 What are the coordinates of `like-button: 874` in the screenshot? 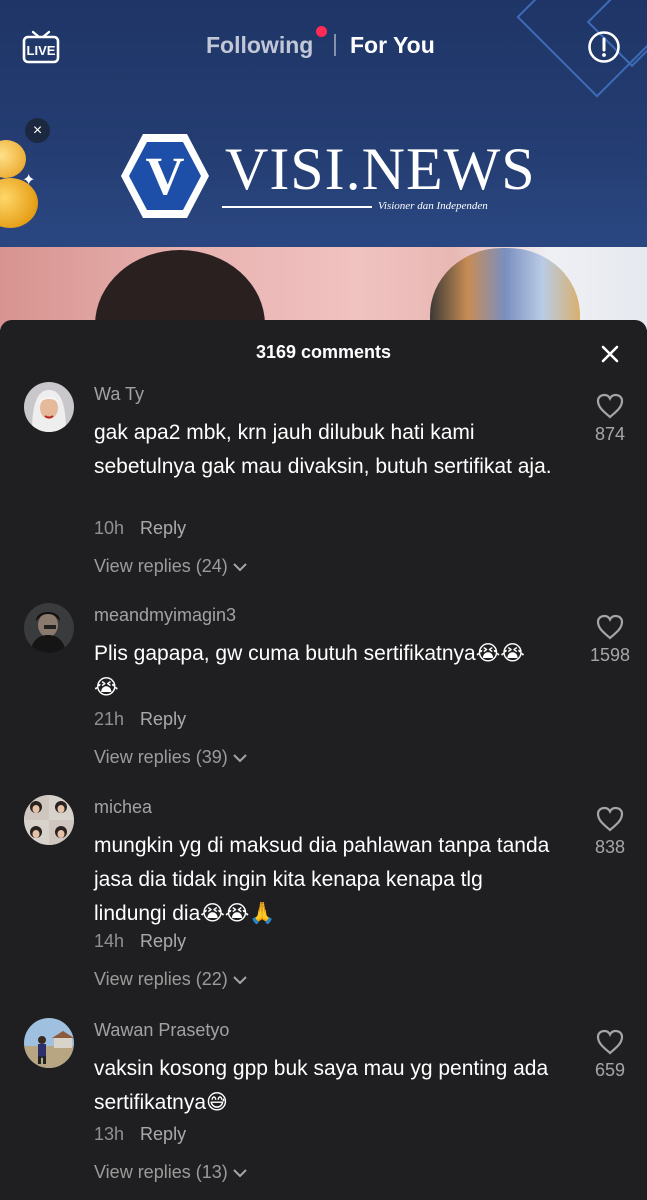 It's located at (610, 418).